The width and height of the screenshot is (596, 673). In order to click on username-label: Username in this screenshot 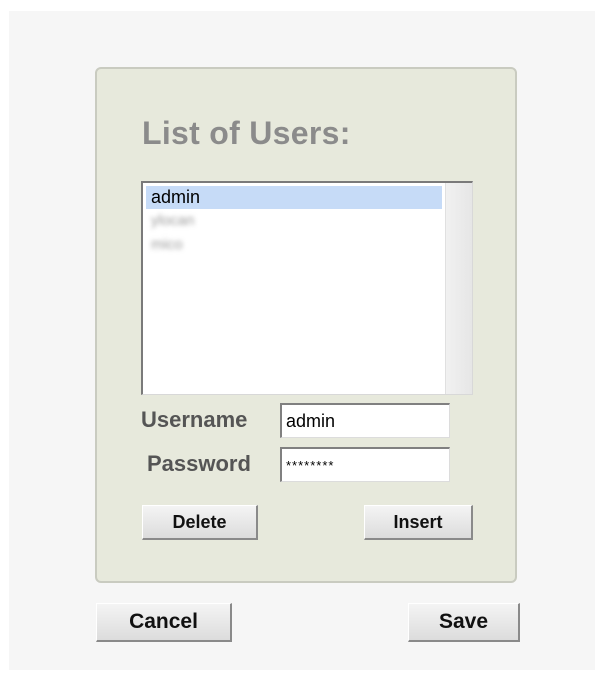, I will do `click(194, 419)`.